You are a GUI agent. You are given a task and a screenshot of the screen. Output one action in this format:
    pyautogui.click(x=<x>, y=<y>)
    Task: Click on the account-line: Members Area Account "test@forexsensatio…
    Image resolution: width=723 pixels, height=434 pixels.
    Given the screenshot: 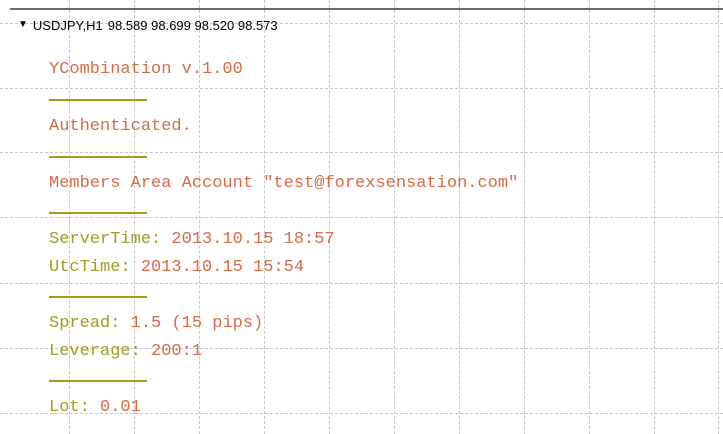 What is the action you would take?
    pyautogui.click(x=284, y=183)
    